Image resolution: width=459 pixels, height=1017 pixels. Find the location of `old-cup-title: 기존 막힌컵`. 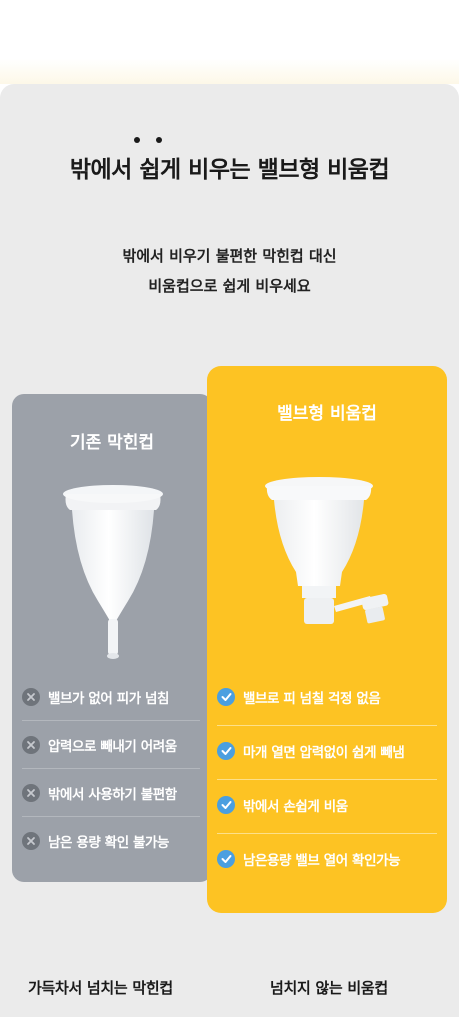

old-cup-title: 기존 막힌컵 is located at coordinates (112, 443).